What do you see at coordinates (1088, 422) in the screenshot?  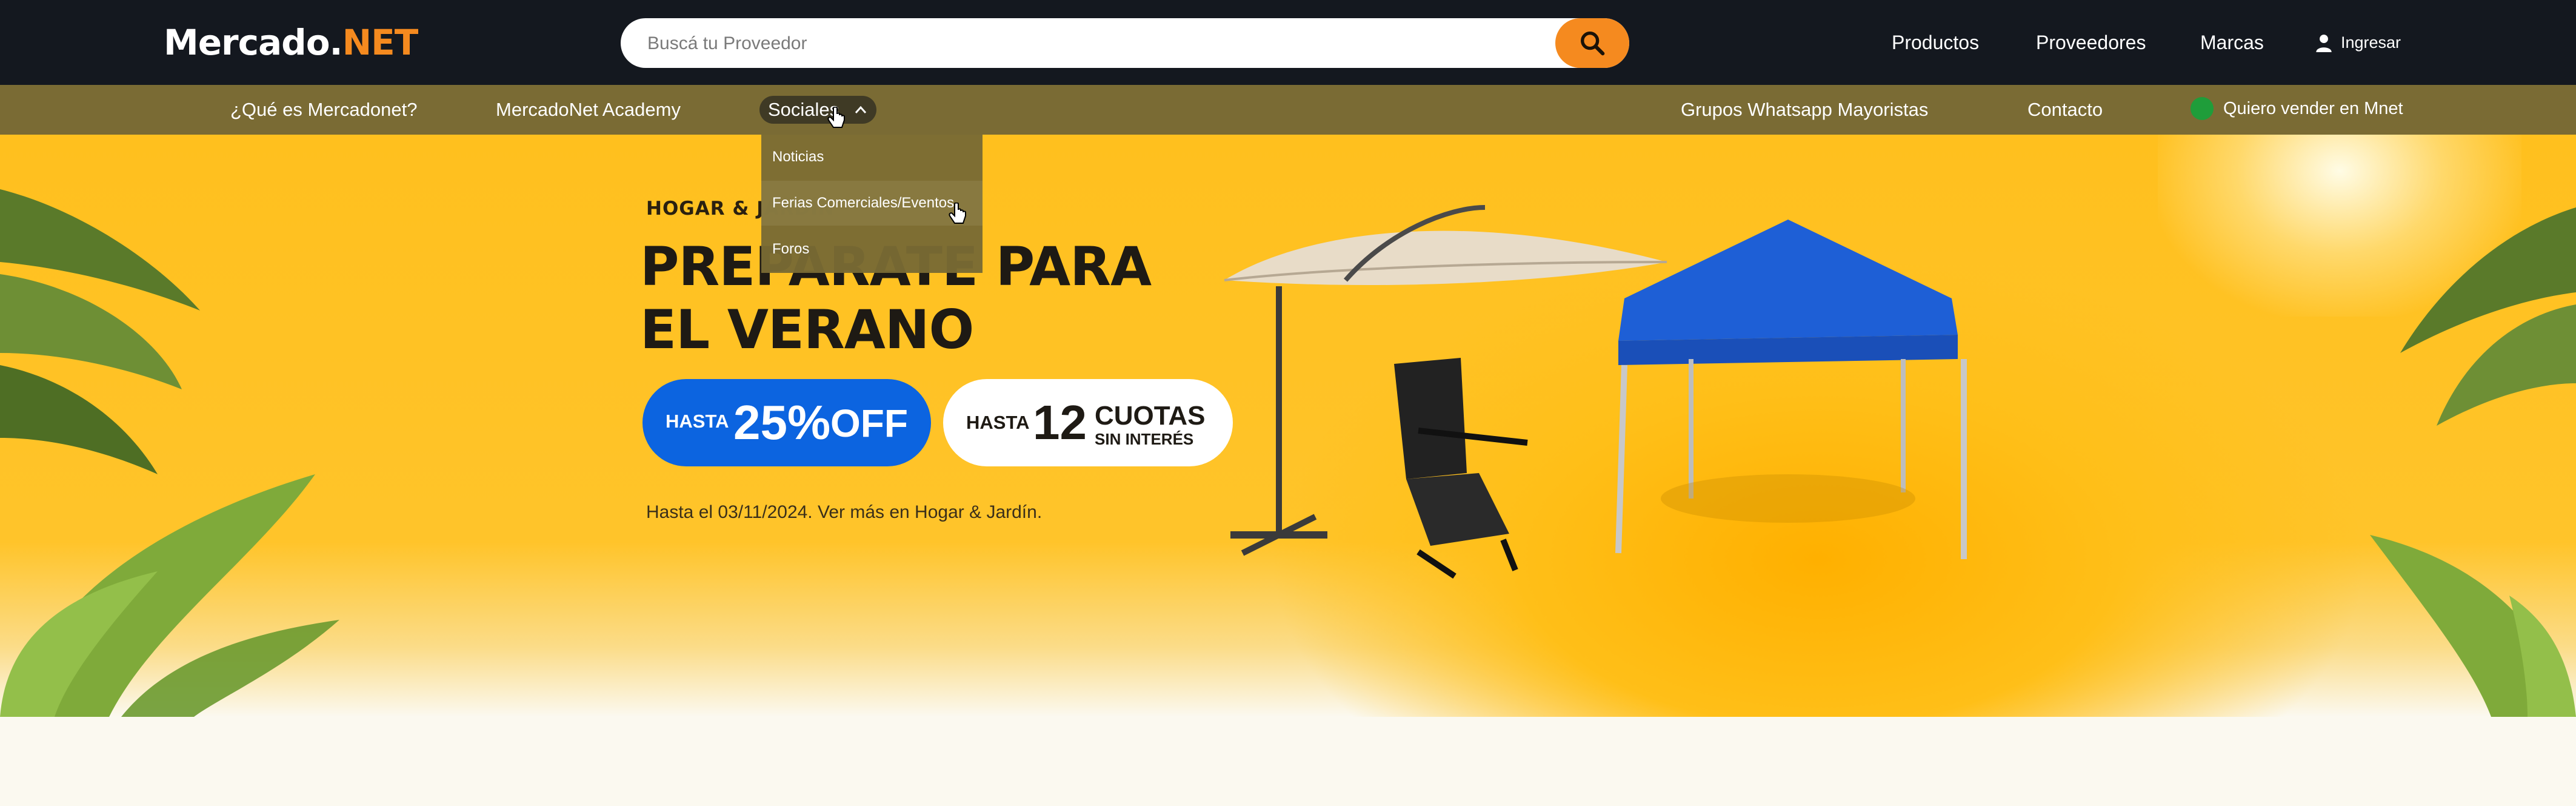 I see `cuotas-badge: HASTA 12 CUOTAS SIN INTERÉS` at bounding box center [1088, 422].